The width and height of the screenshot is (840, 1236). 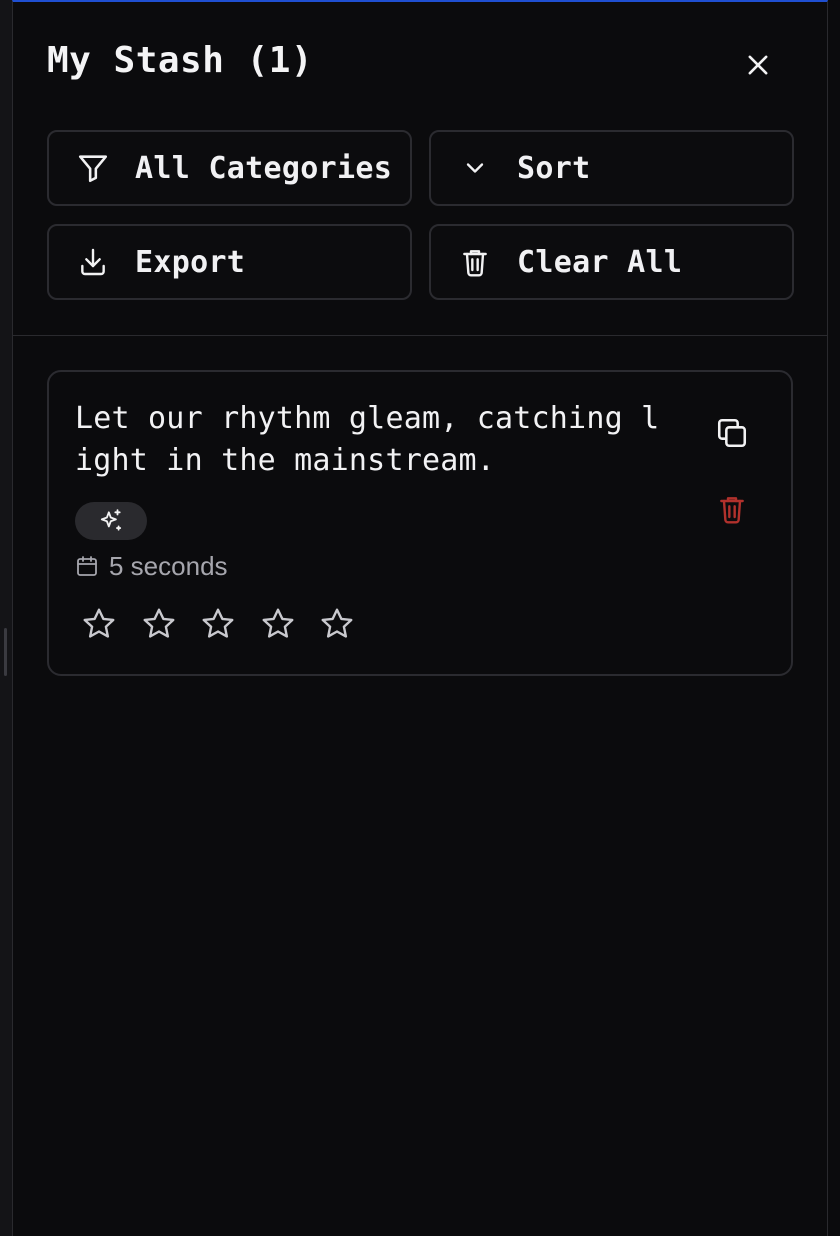 I want to click on copy-button, so click(x=732, y=433).